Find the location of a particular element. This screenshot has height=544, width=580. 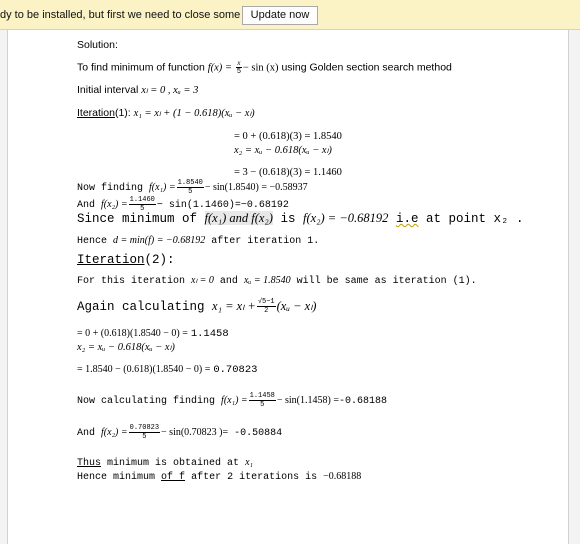

iteration-2-link: Iteration is located at coordinates (111, 260).